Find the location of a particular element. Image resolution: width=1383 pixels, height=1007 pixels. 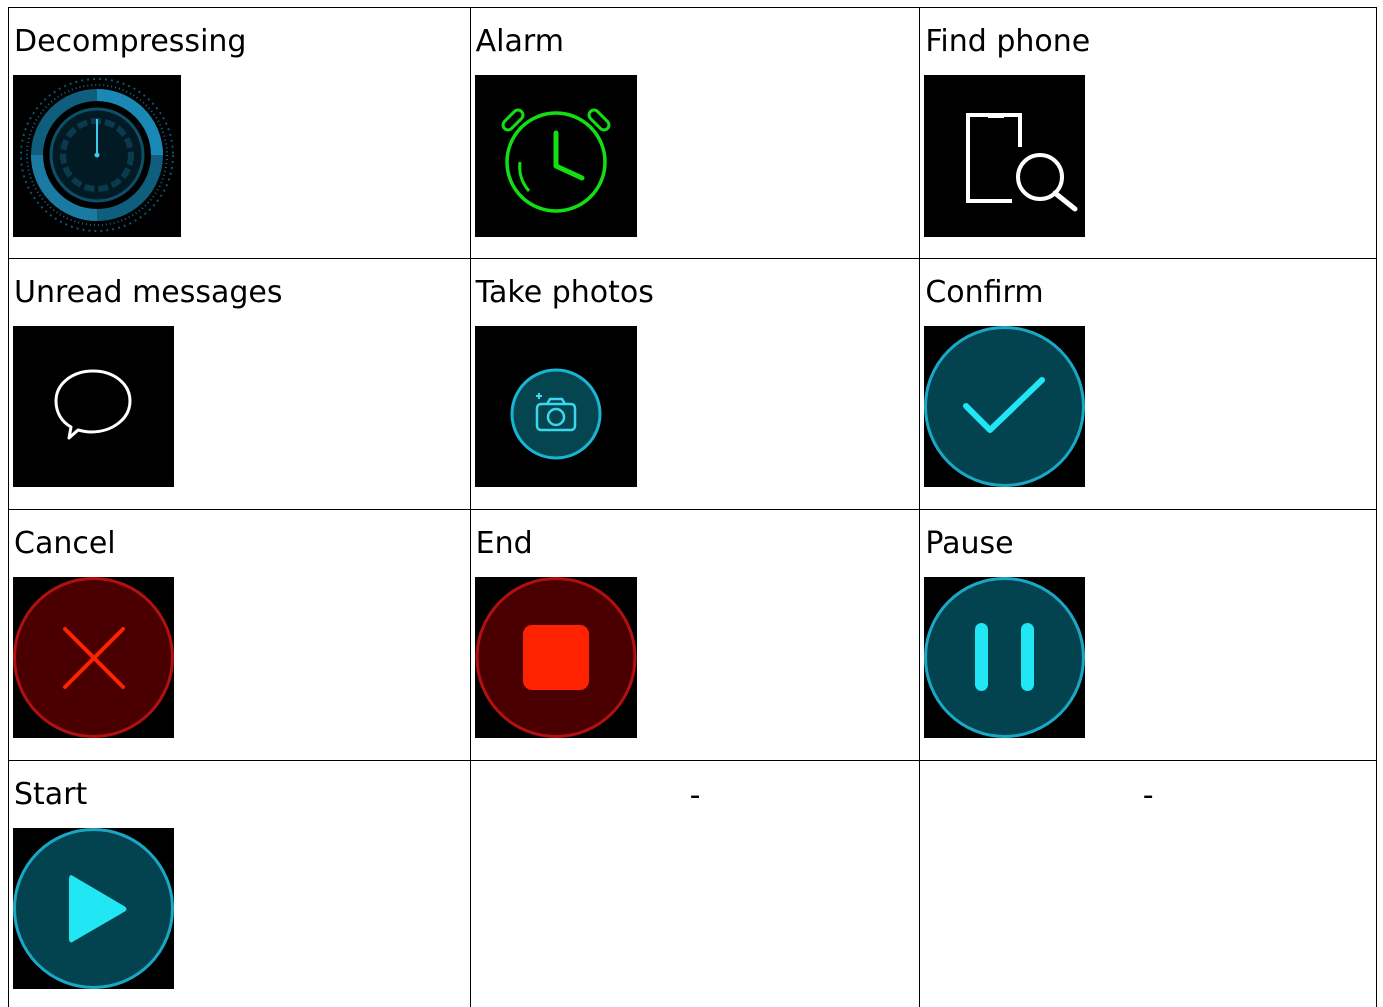

play-icon is located at coordinates (93, 908).